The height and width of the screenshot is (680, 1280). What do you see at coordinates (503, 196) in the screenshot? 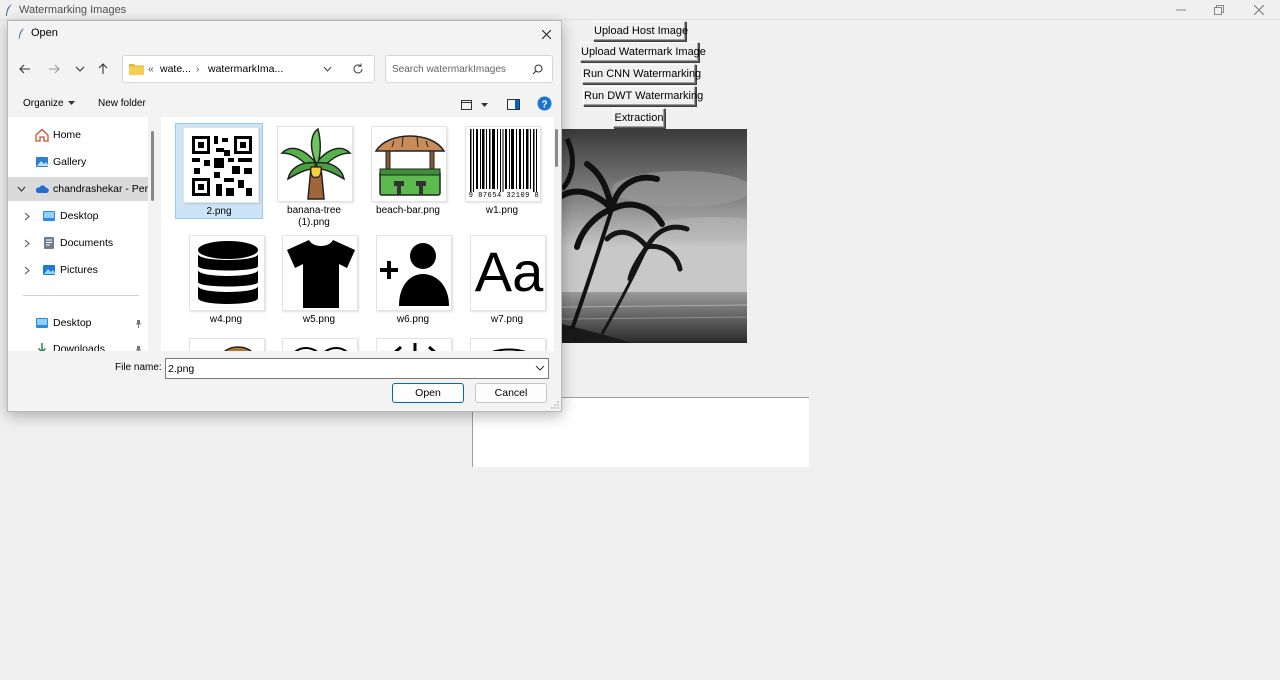
I see `barcode-digits: 9 87654 32109 8` at bounding box center [503, 196].